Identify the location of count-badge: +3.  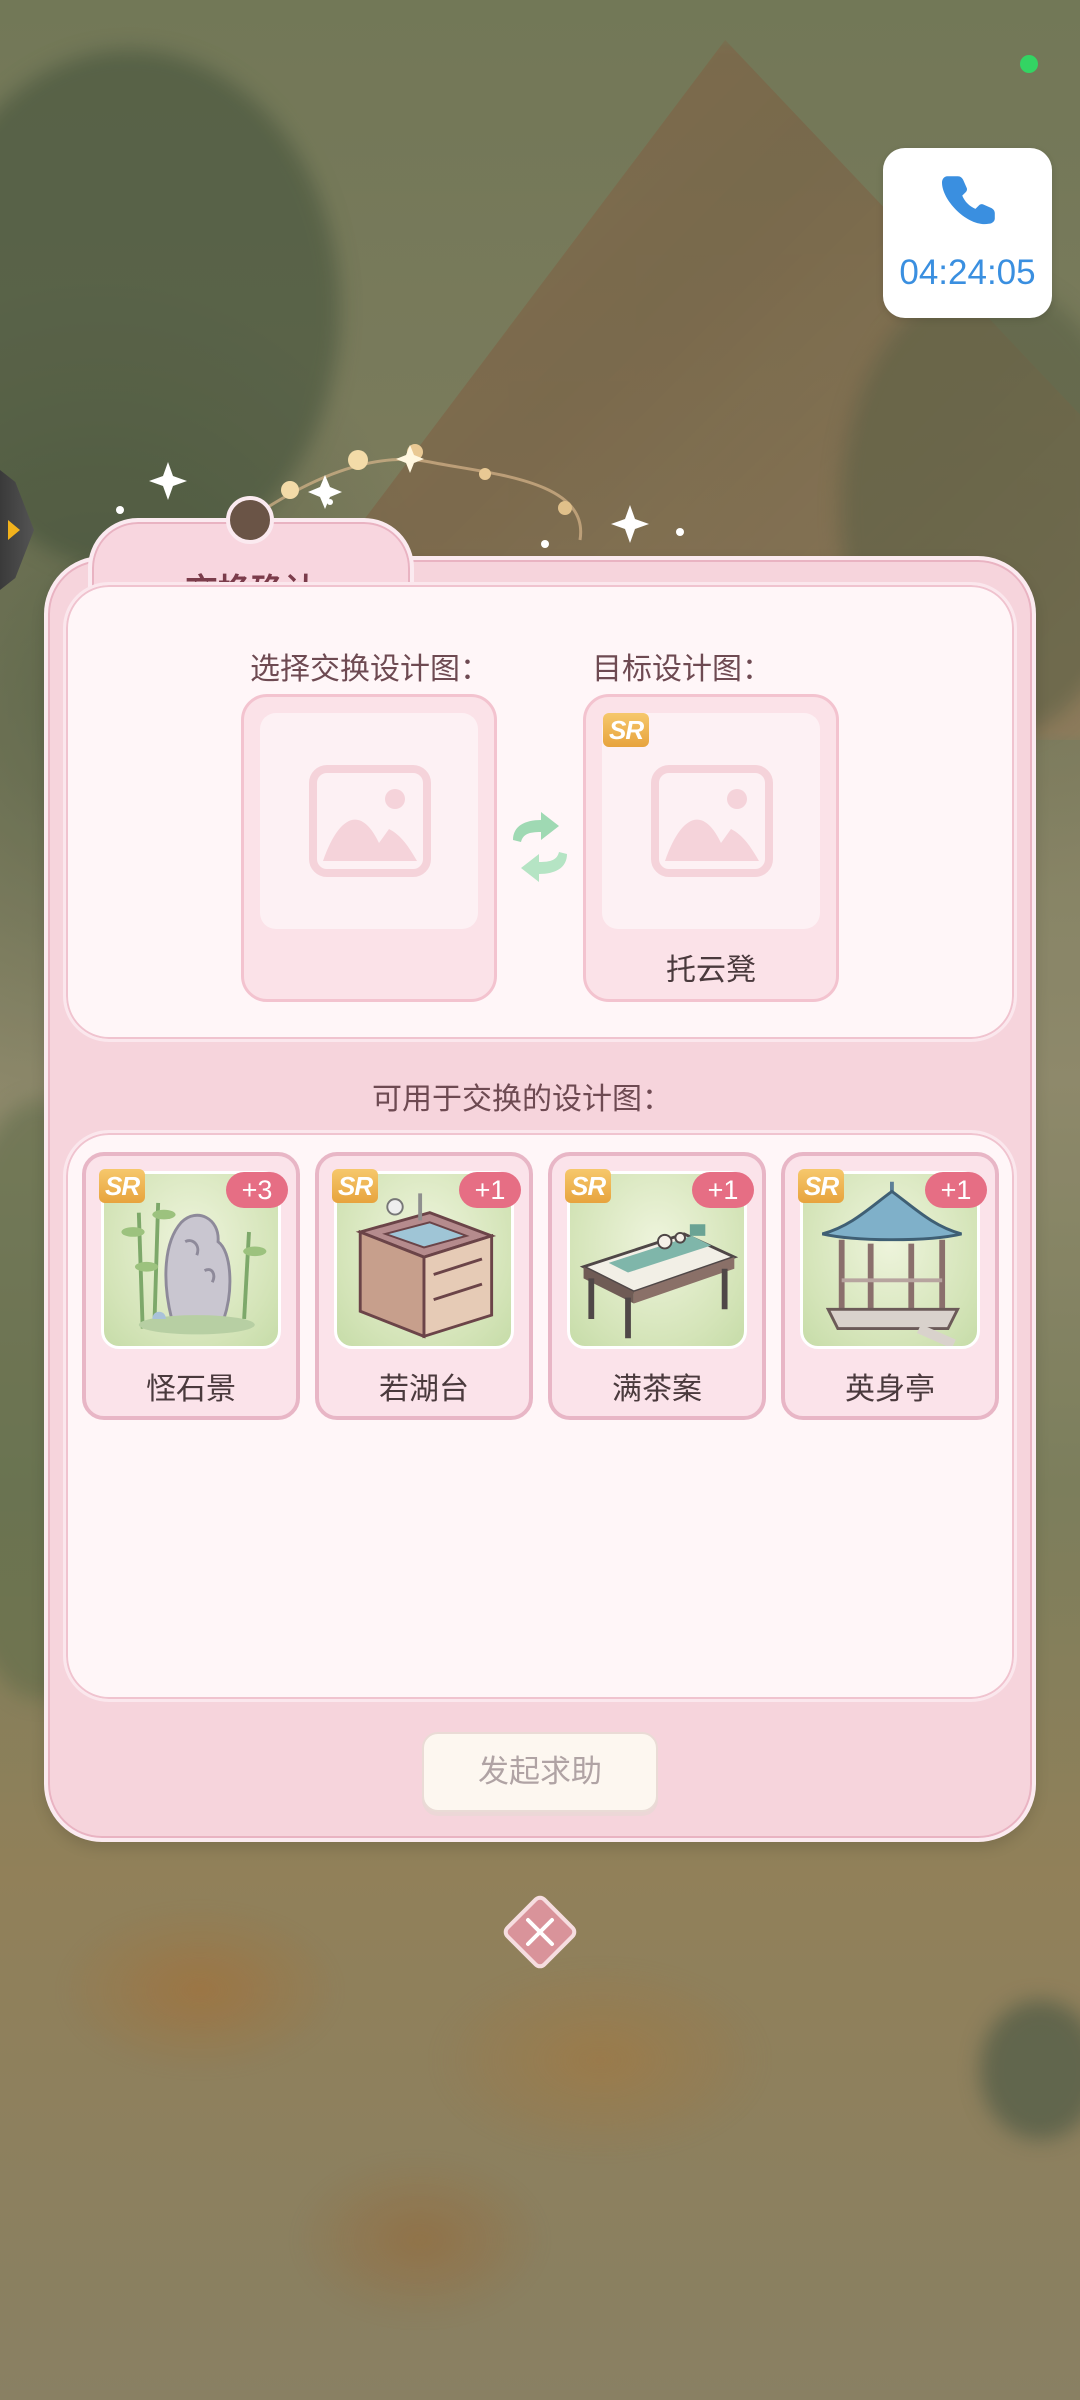
(257, 1190).